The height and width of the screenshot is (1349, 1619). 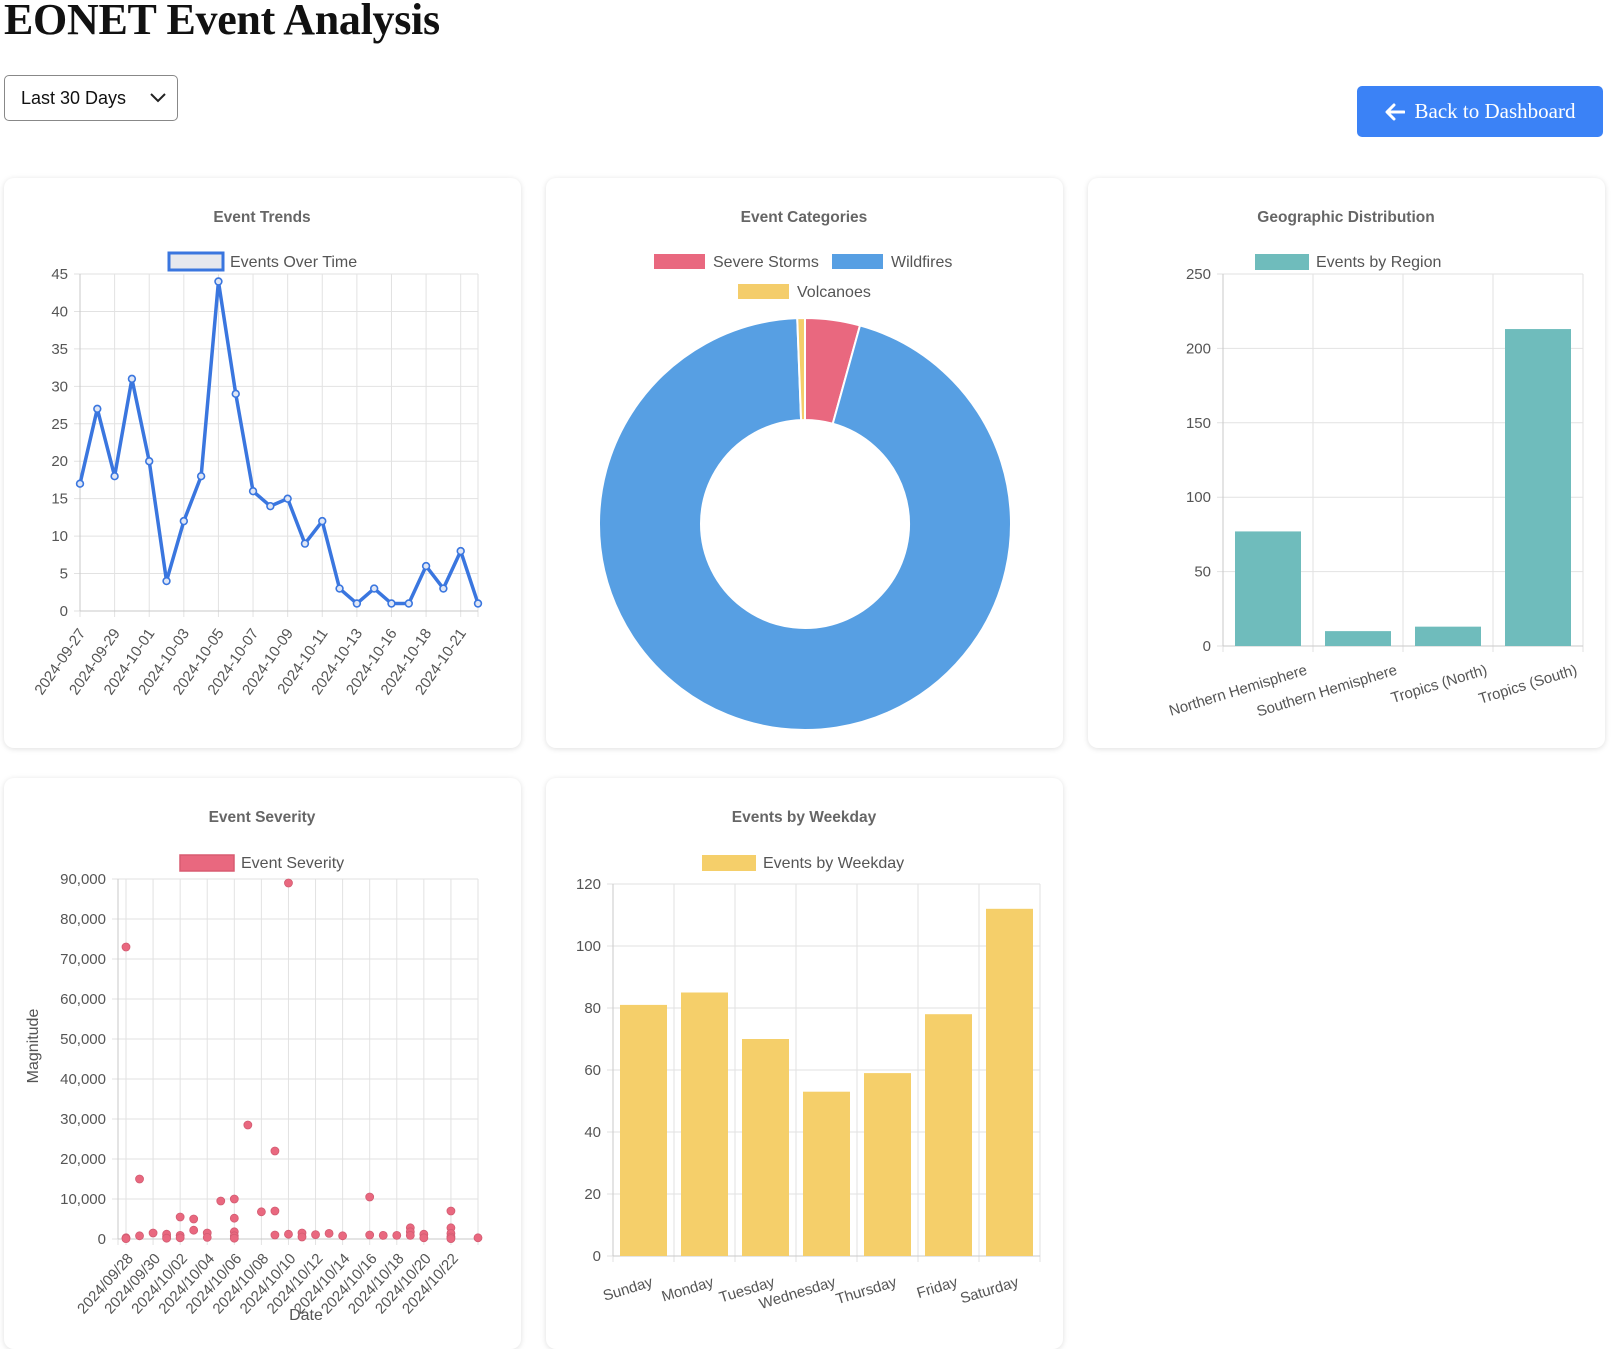 What do you see at coordinates (688, 1289) in the screenshot?
I see `x-tick-label: Monday` at bounding box center [688, 1289].